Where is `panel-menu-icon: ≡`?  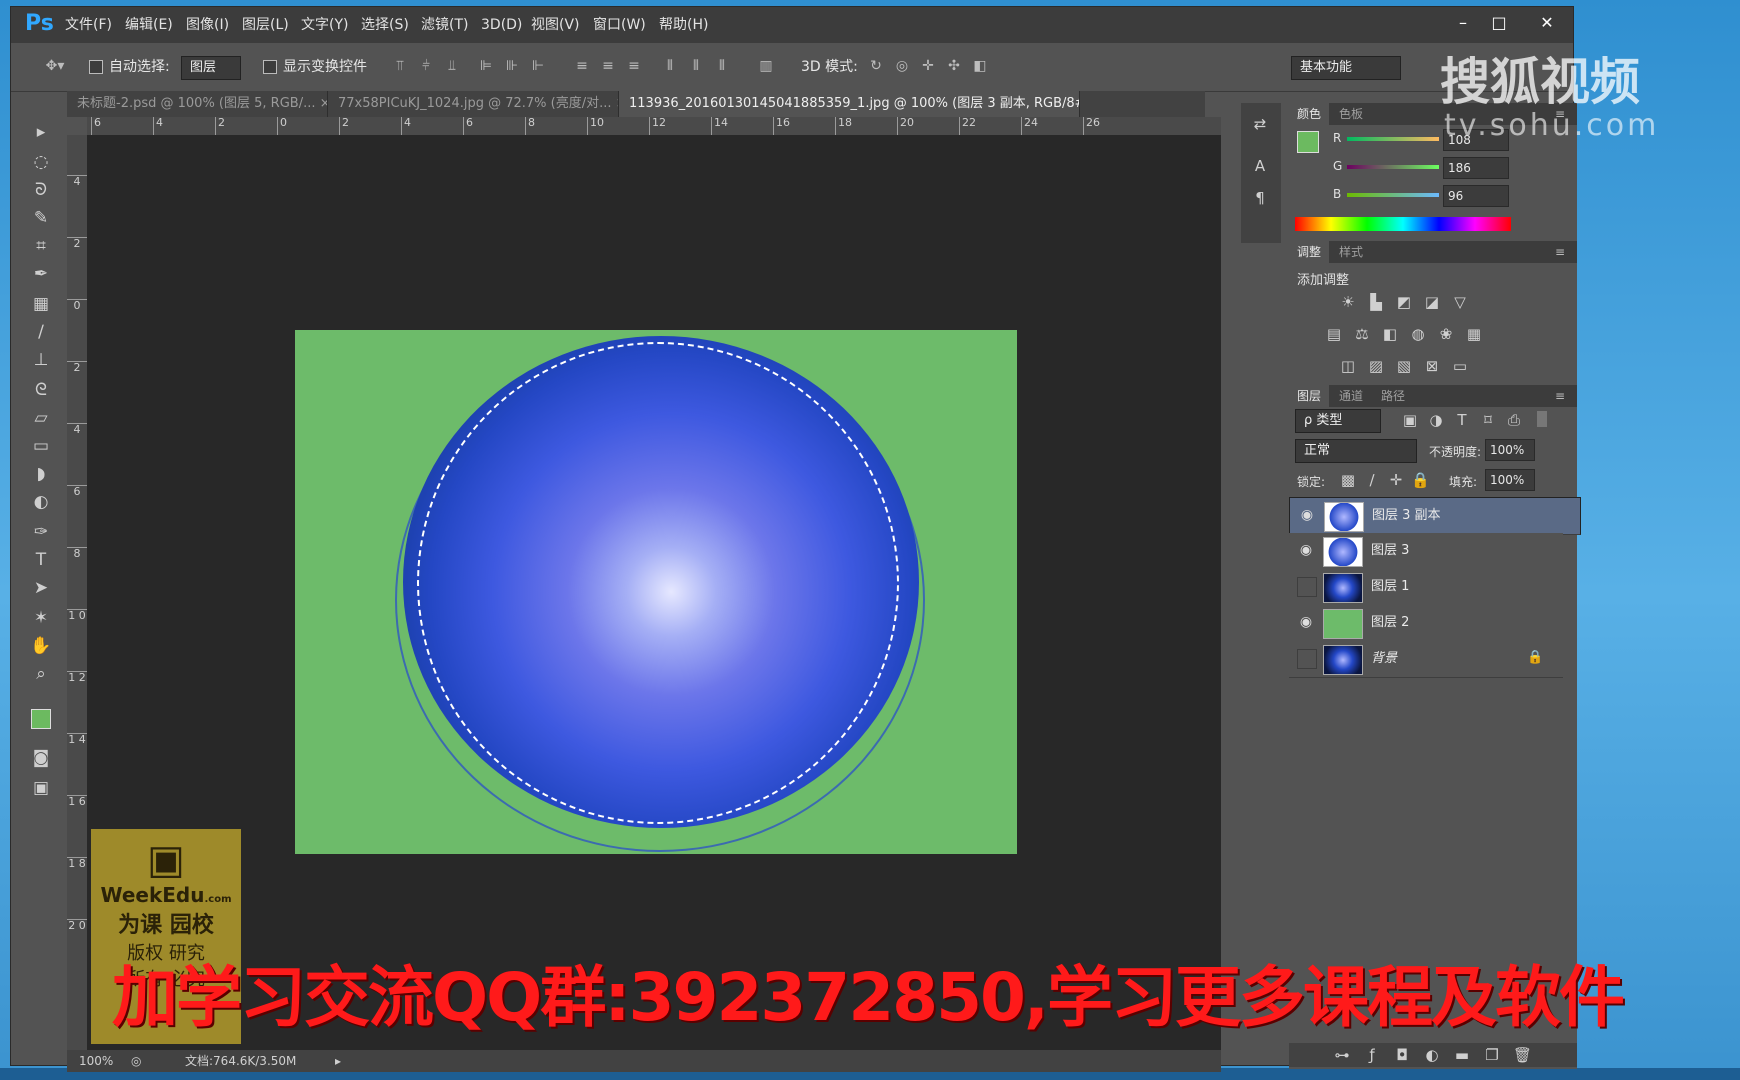
panel-menu-icon: ≡ is located at coordinates (1560, 396).